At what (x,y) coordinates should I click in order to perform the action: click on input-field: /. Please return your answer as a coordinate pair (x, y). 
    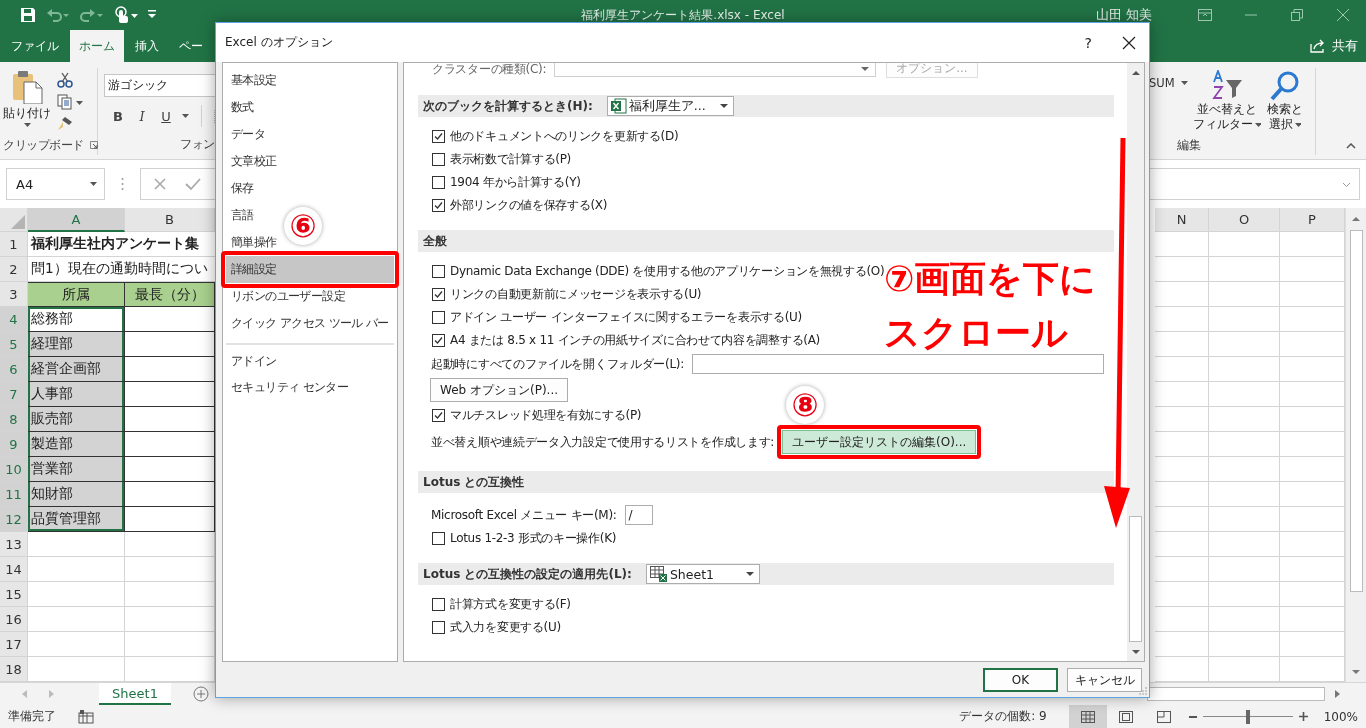
    Looking at the image, I should click on (638, 515).